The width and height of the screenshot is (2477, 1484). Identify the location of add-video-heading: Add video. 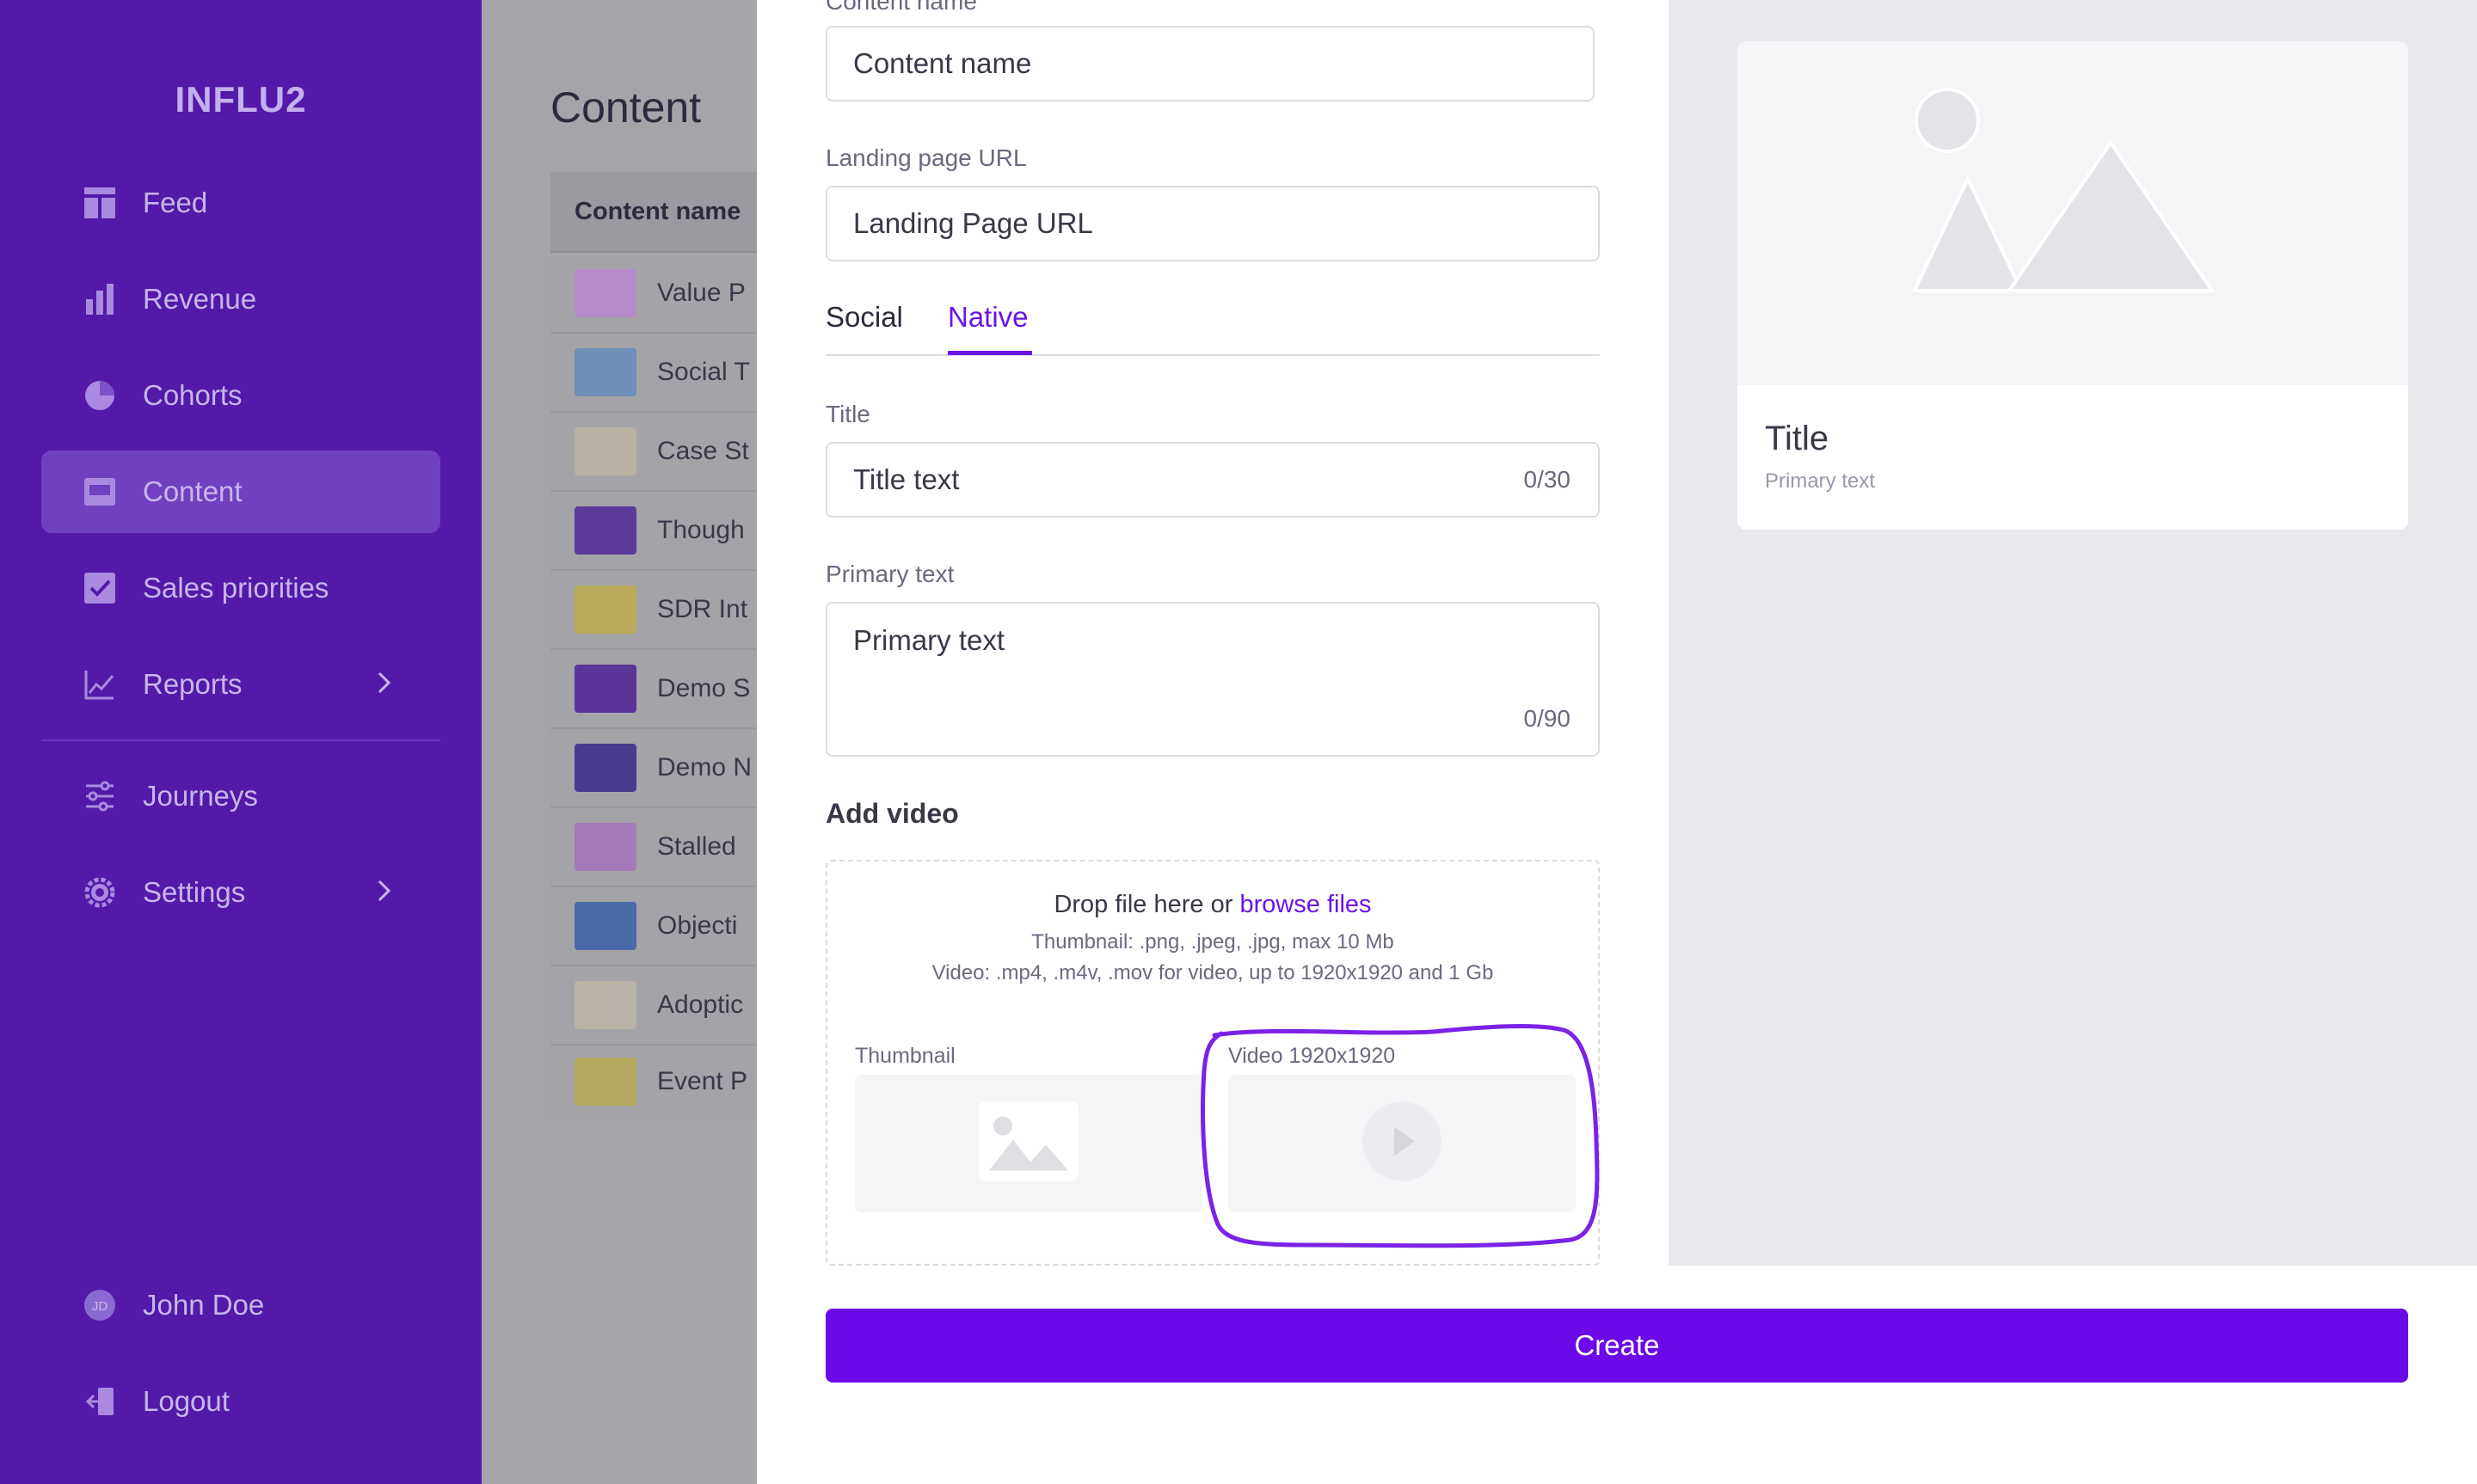
(893, 813).